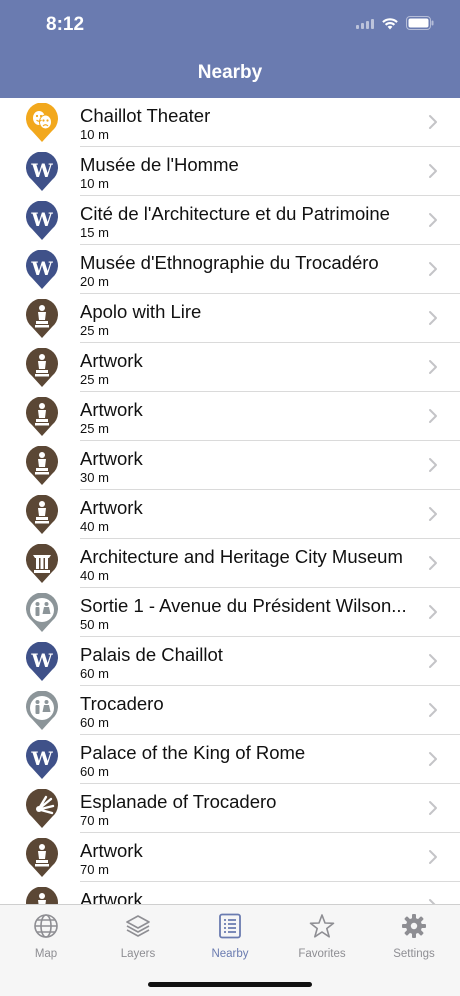 This screenshot has height=996, width=460. I want to click on place-name: Palace of the King of Rome, so click(193, 752).